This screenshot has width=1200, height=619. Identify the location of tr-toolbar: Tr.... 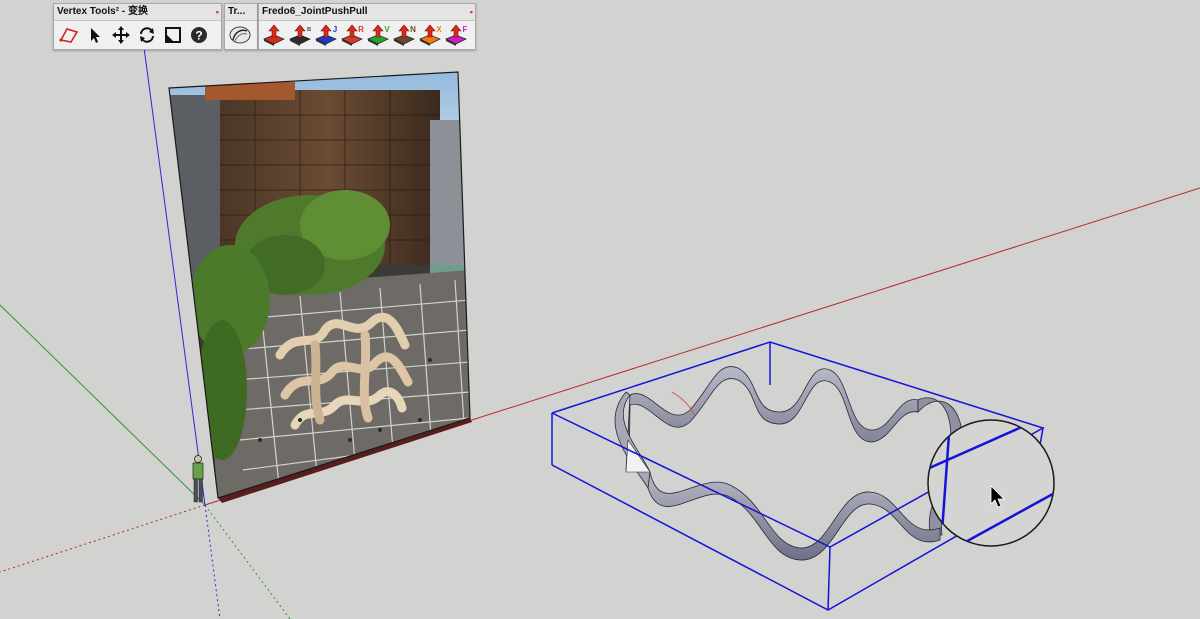
(241, 26).